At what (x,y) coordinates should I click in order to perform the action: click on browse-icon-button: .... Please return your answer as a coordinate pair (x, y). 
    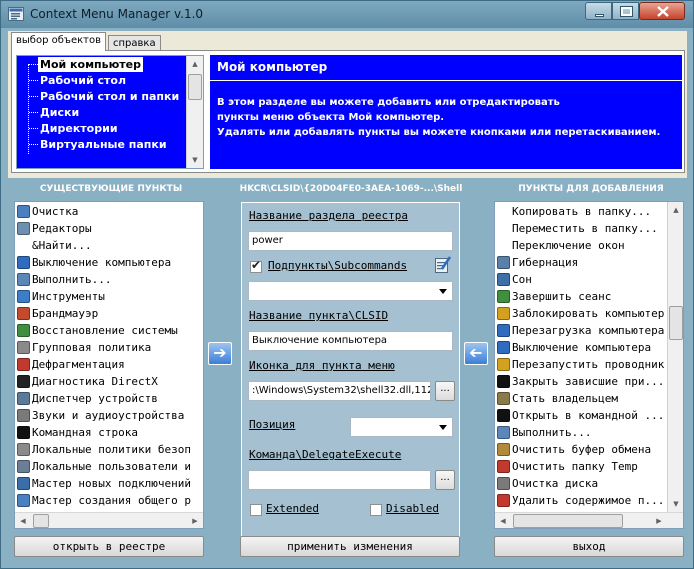
    Looking at the image, I should click on (445, 391).